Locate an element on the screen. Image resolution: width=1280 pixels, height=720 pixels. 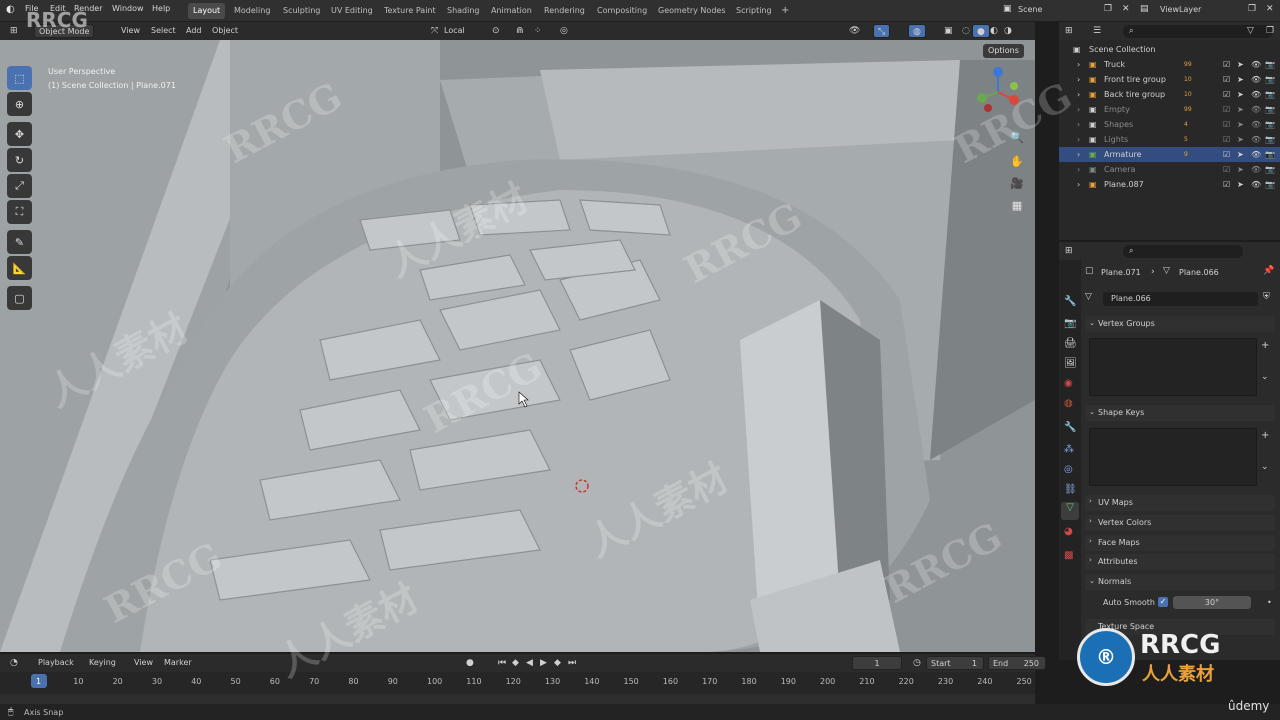
scene-selector: Scene is located at coordinates (1030, 10).